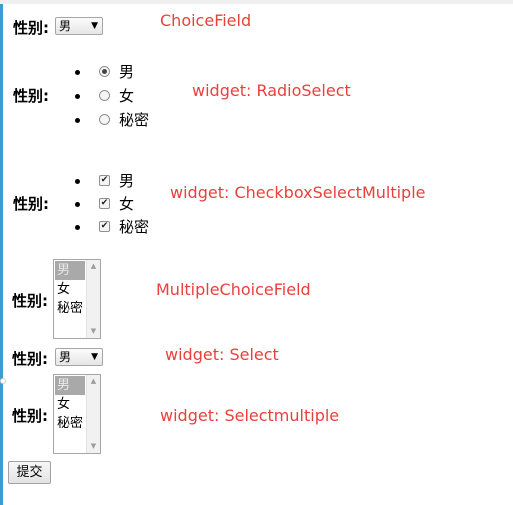 The image size is (513, 505). Describe the element at coordinates (127, 181) in the screenshot. I see `checkbox-label-male: 男` at that location.